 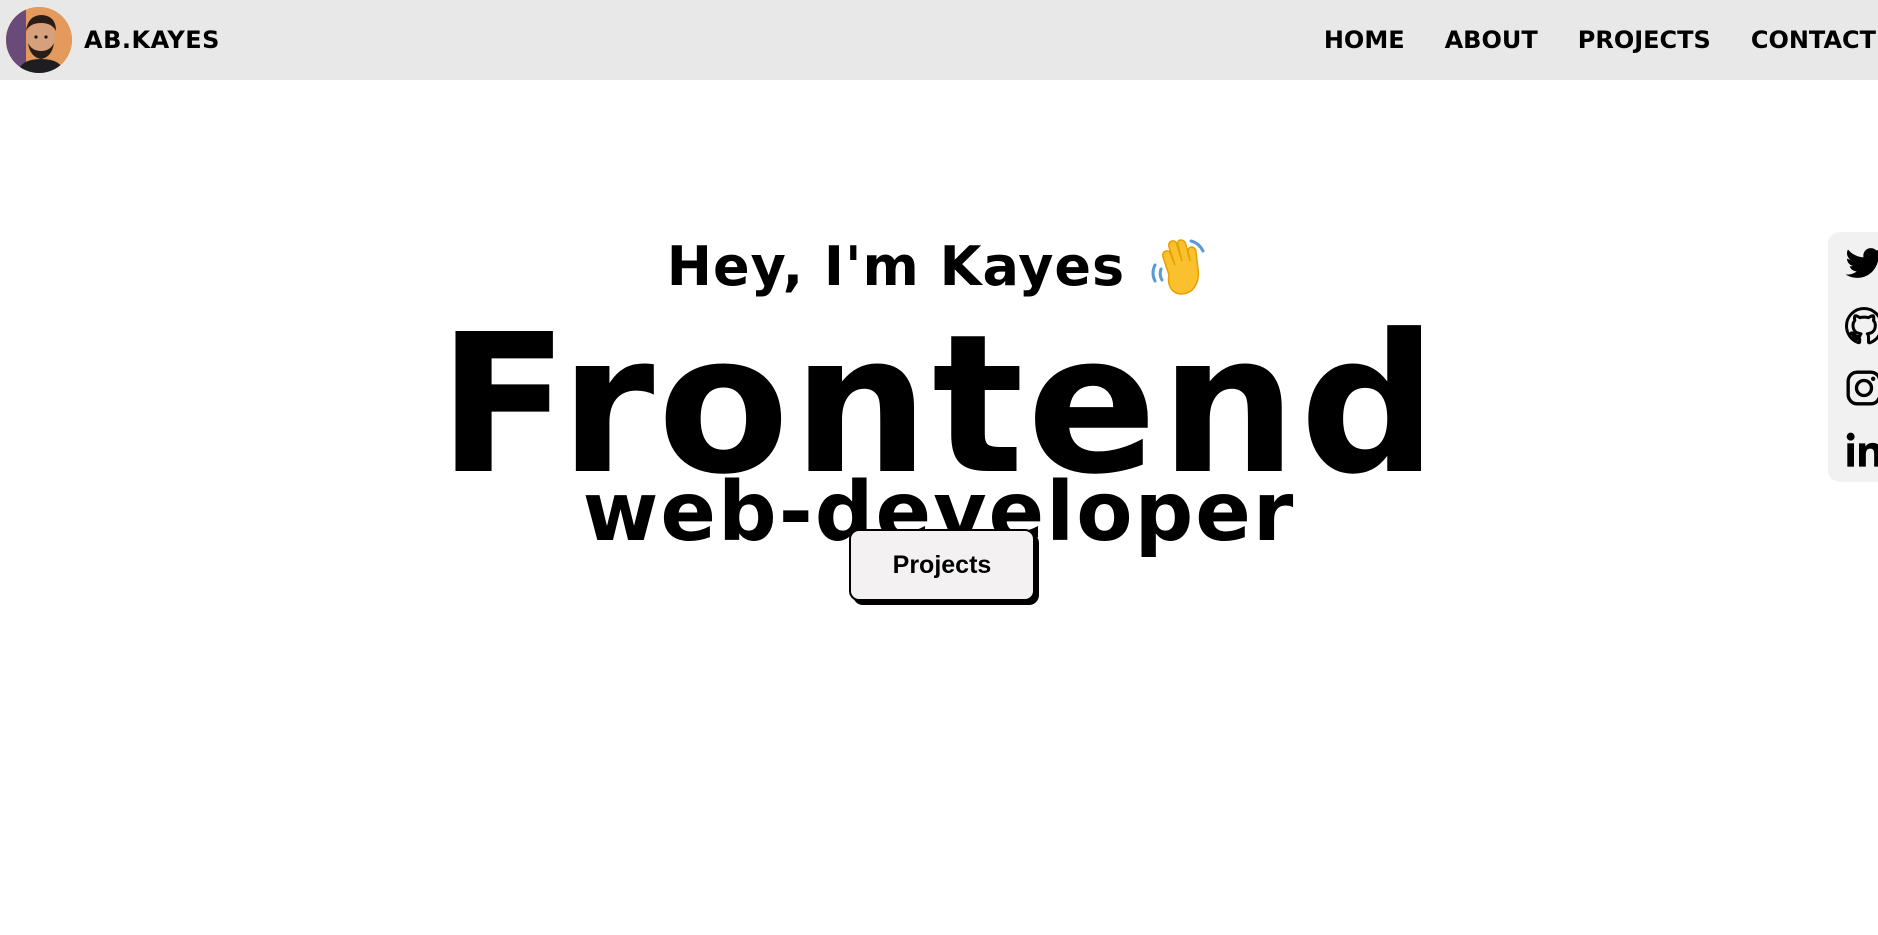 What do you see at coordinates (1861, 450) in the screenshot?
I see `linkedin-icon` at bounding box center [1861, 450].